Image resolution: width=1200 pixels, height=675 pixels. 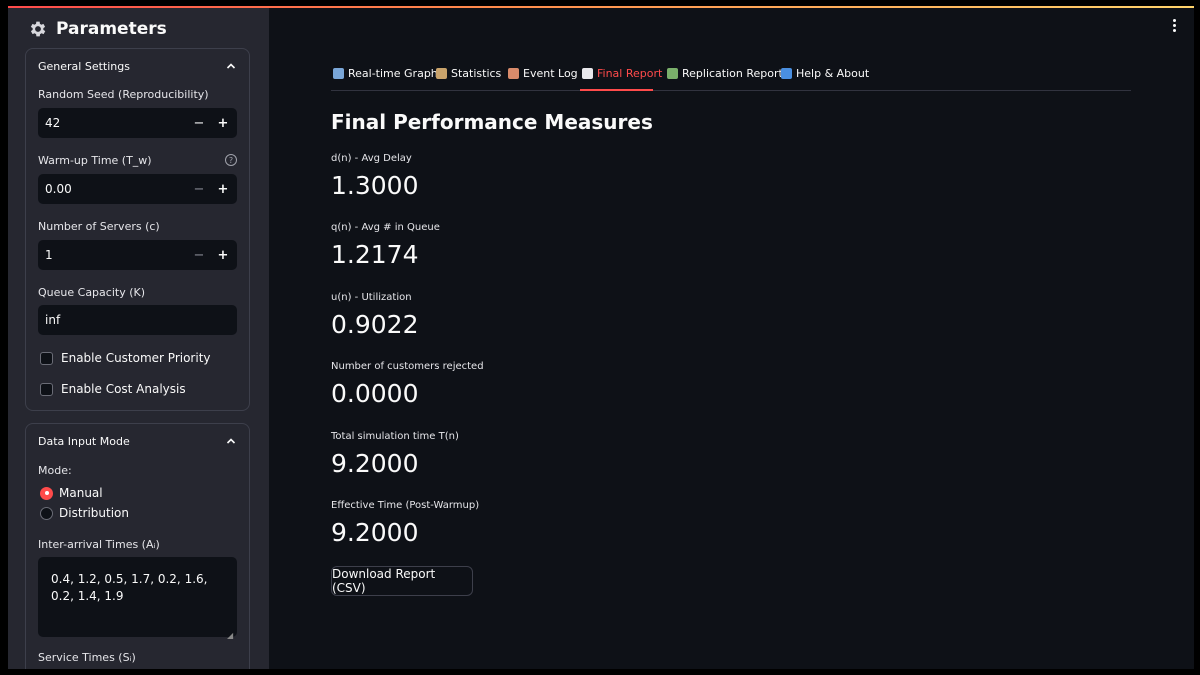 What do you see at coordinates (786, 73) in the screenshot?
I see `info-icon` at bounding box center [786, 73].